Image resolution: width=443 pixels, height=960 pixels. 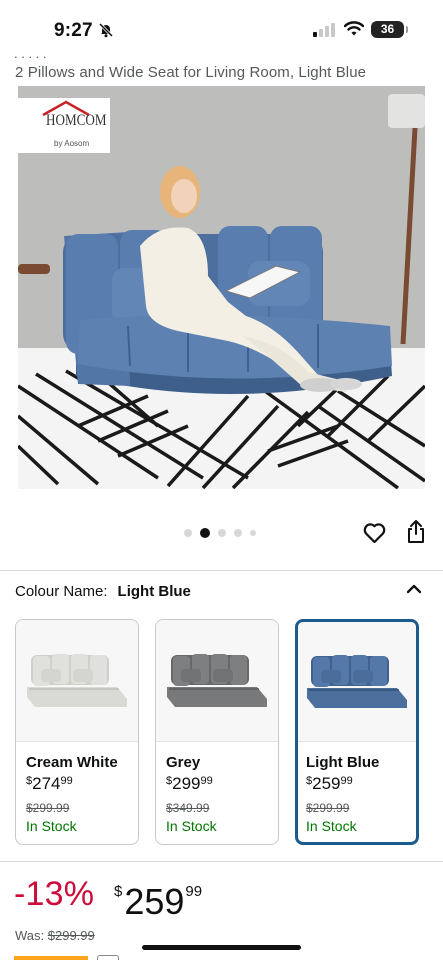 I want to click on colour-option-name: Light Blue, so click(x=343, y=762).